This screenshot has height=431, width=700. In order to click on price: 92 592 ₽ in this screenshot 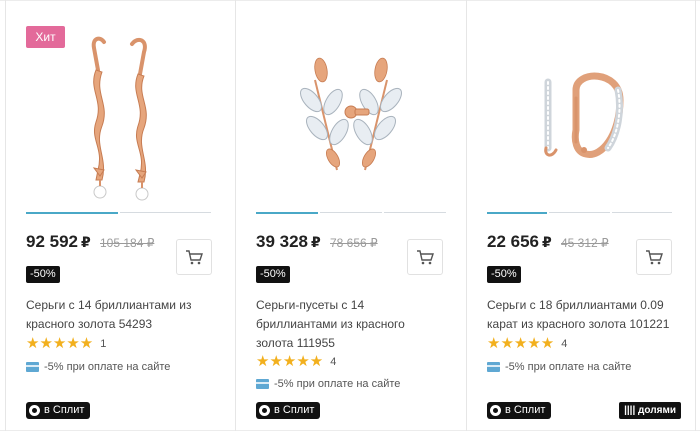, I will do `click(58, 242)`.